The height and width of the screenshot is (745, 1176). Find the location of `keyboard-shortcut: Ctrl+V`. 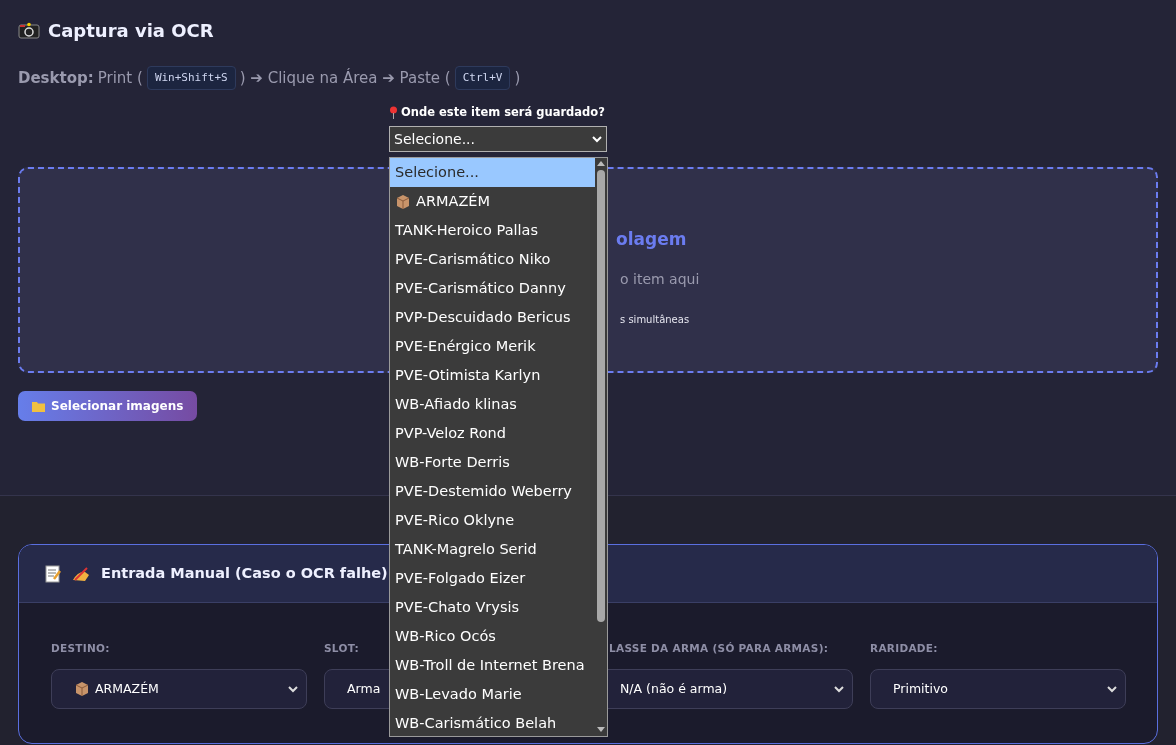

keyboard-shortcut: Ctrl+V is located at coordinates (482, 78).